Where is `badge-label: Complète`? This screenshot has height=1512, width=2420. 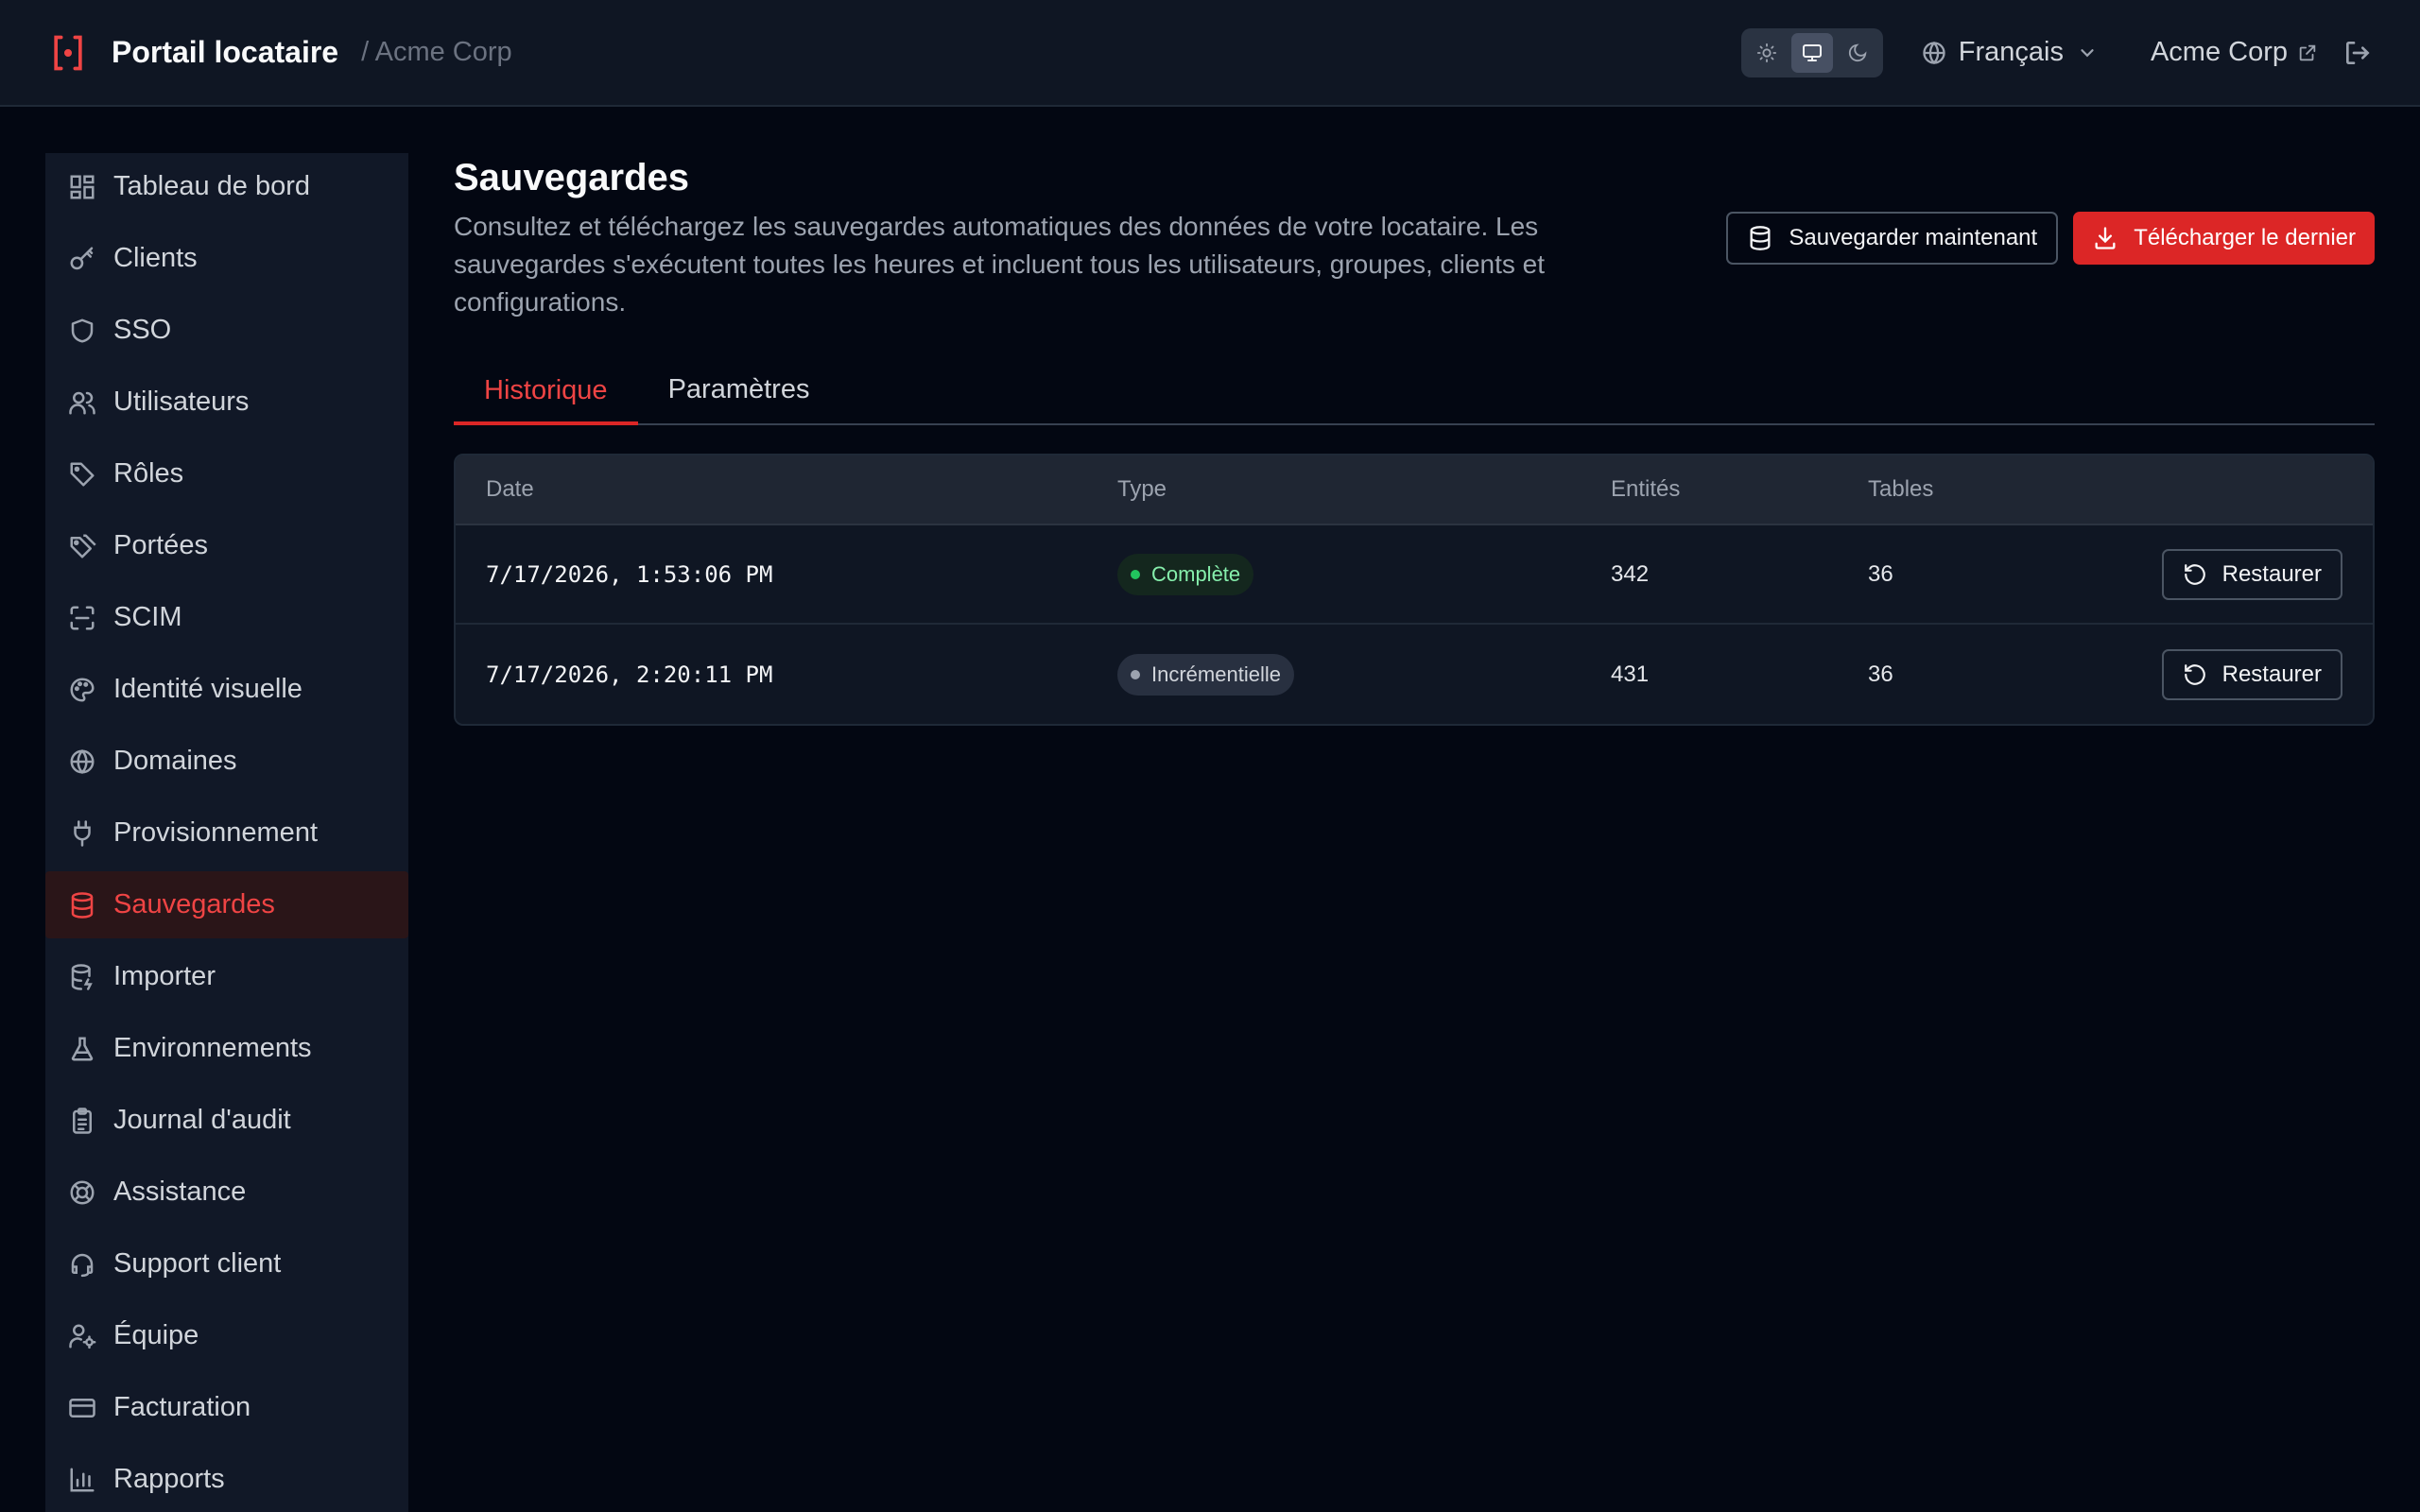 badge-label: Complète is located at coordinates (1196, 573).